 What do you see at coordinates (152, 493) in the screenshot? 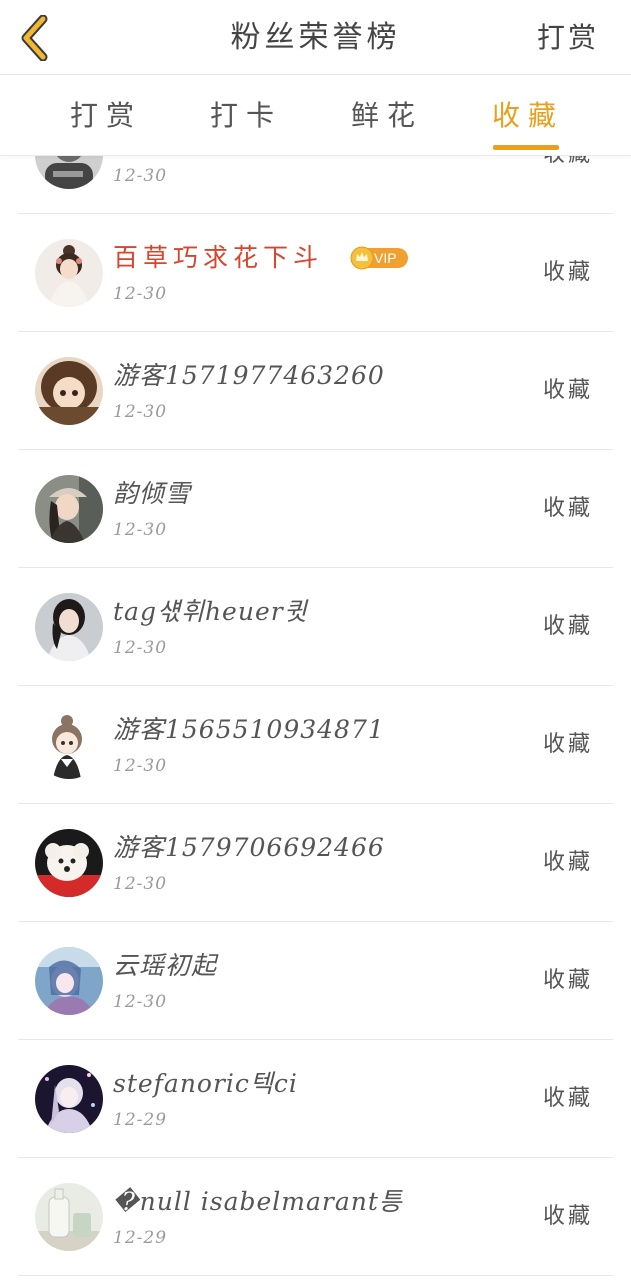
I see `fan-name: 韵倾雪` at bounding box center [152, 493].